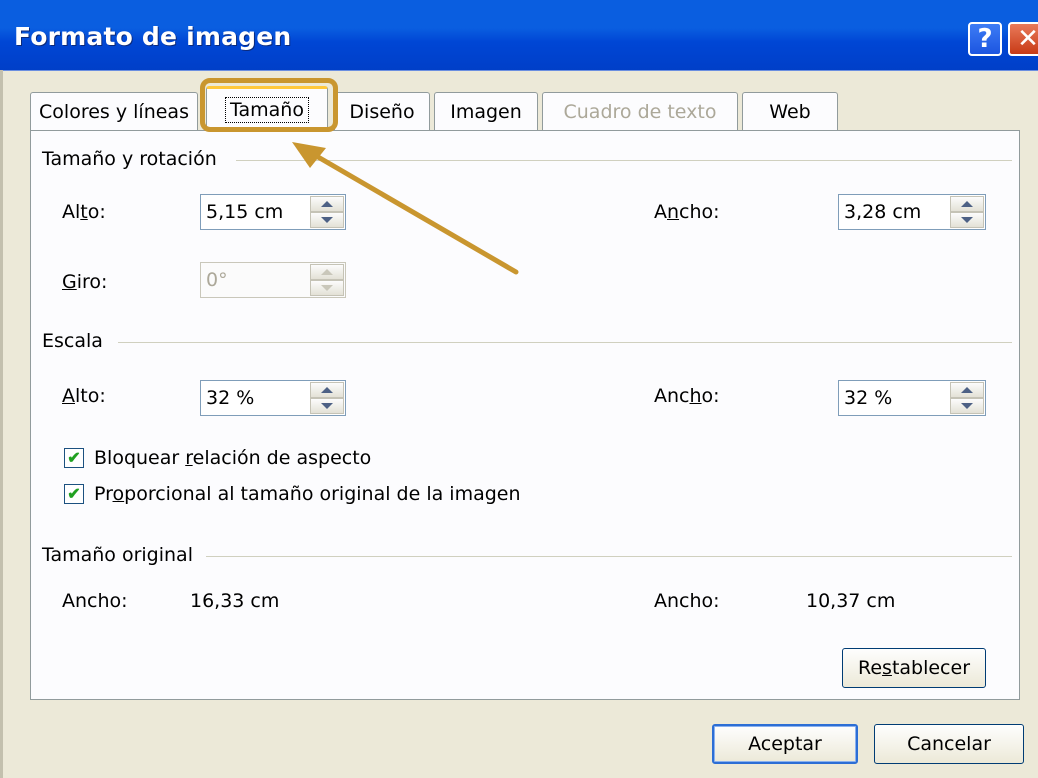  I want to click on width-input: 3,28 cm, so click(882, 212).